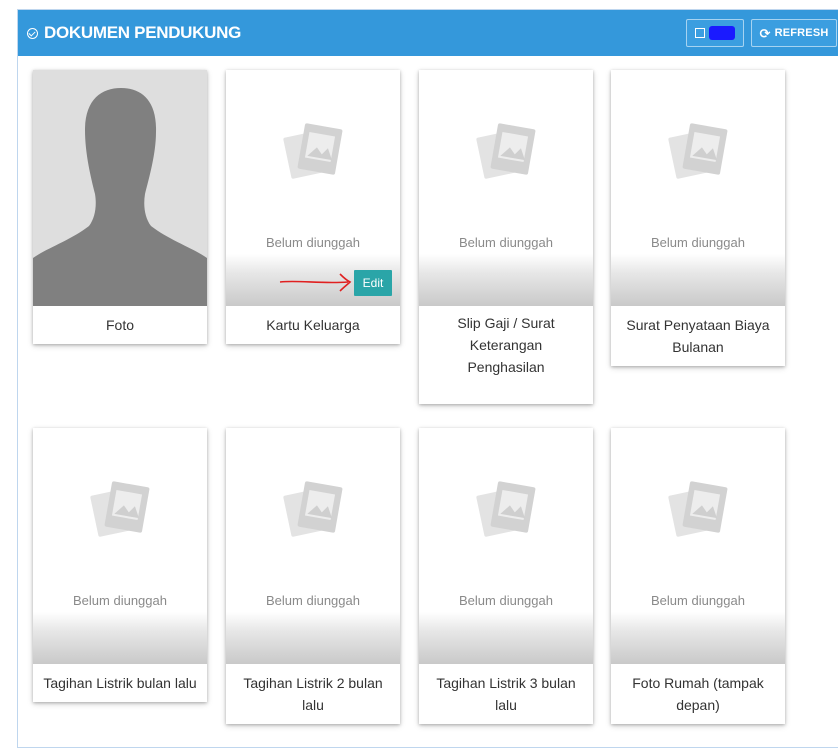  What do you see at coordinates (313, 325) in the screenshot?
I see `document-caption: Kartu Keluarga` at bounding box center [313, 325].